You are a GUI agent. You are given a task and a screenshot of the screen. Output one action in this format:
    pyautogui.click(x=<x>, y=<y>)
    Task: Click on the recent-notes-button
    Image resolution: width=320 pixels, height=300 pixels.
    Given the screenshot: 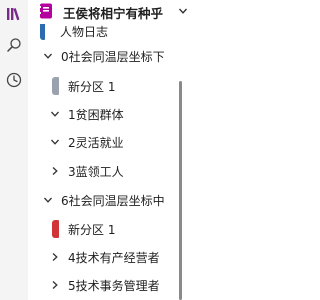 What is the action you would take?
    pyautogui.click(x=14, y=80)
    